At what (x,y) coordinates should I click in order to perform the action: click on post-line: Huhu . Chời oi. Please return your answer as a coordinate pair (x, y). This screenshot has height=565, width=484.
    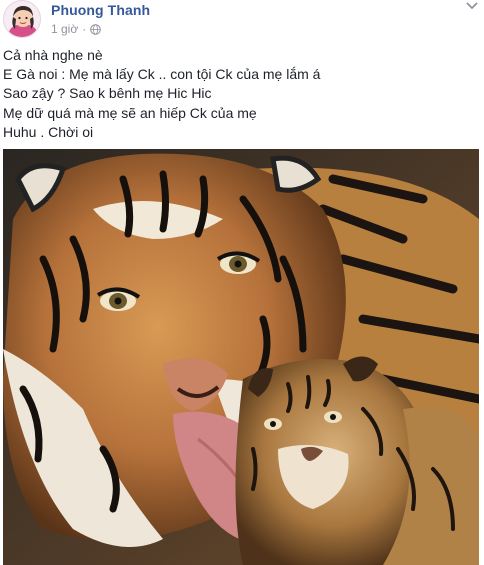
    Looking at the image, I should click on (48, 131).